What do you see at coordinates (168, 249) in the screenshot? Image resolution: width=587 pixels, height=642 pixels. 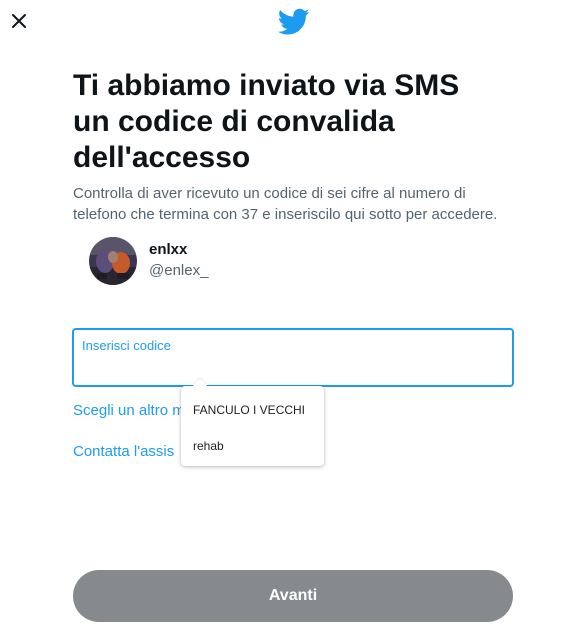 I see `user-name: enlxx` at bounding box center [168, 249].